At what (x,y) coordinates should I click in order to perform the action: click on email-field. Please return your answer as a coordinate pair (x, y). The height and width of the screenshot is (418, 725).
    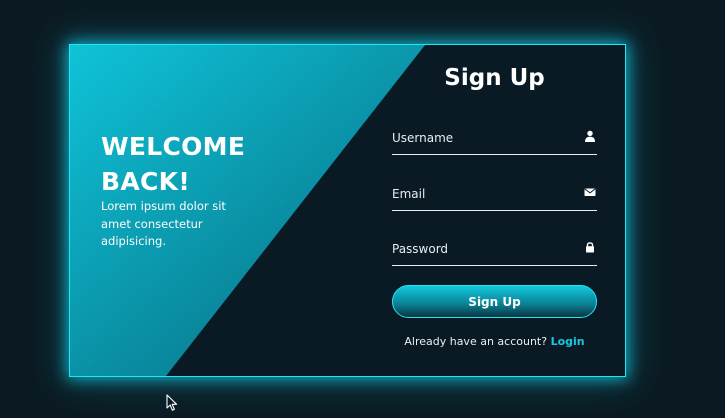
    Looking at the image, I should click on (494, 196).